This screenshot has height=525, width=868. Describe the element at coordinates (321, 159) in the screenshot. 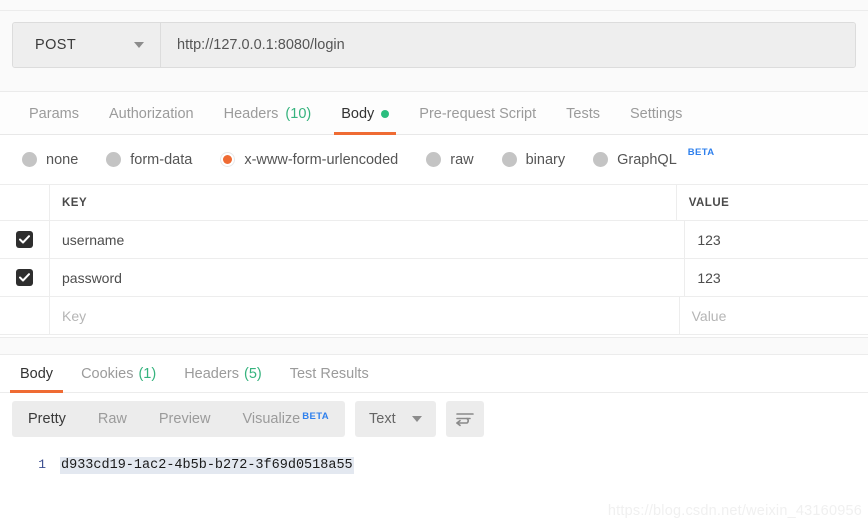

I see `body-type-x-www-form-urlencoded-label: x-www-form-urlencoded` at that location.